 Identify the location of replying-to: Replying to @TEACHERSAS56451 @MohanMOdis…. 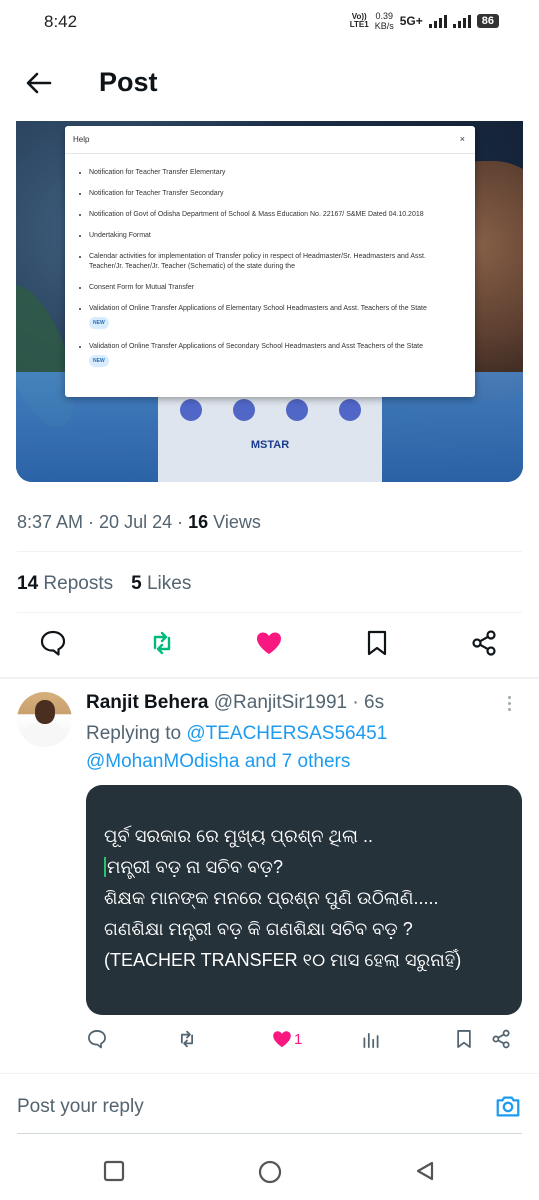
(237, 747).